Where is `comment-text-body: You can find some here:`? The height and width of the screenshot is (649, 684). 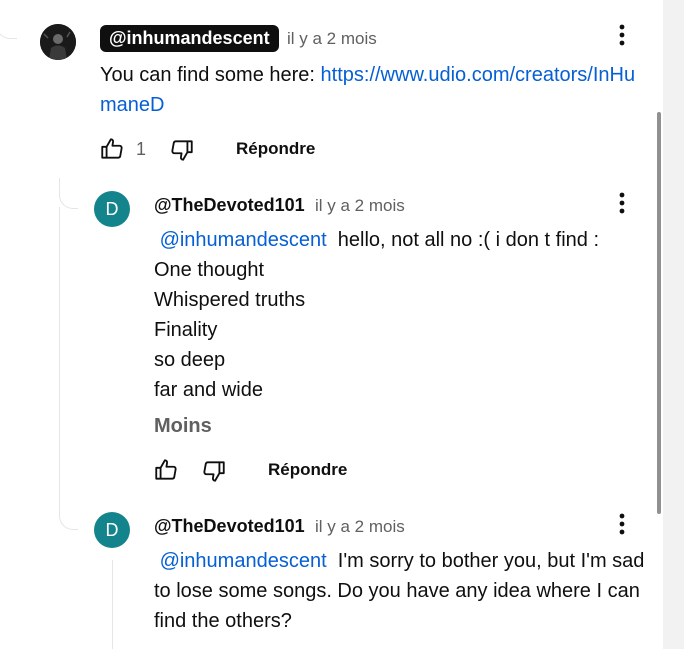 comment-text-body: You can find some here: is located at coordinates (210, 75).